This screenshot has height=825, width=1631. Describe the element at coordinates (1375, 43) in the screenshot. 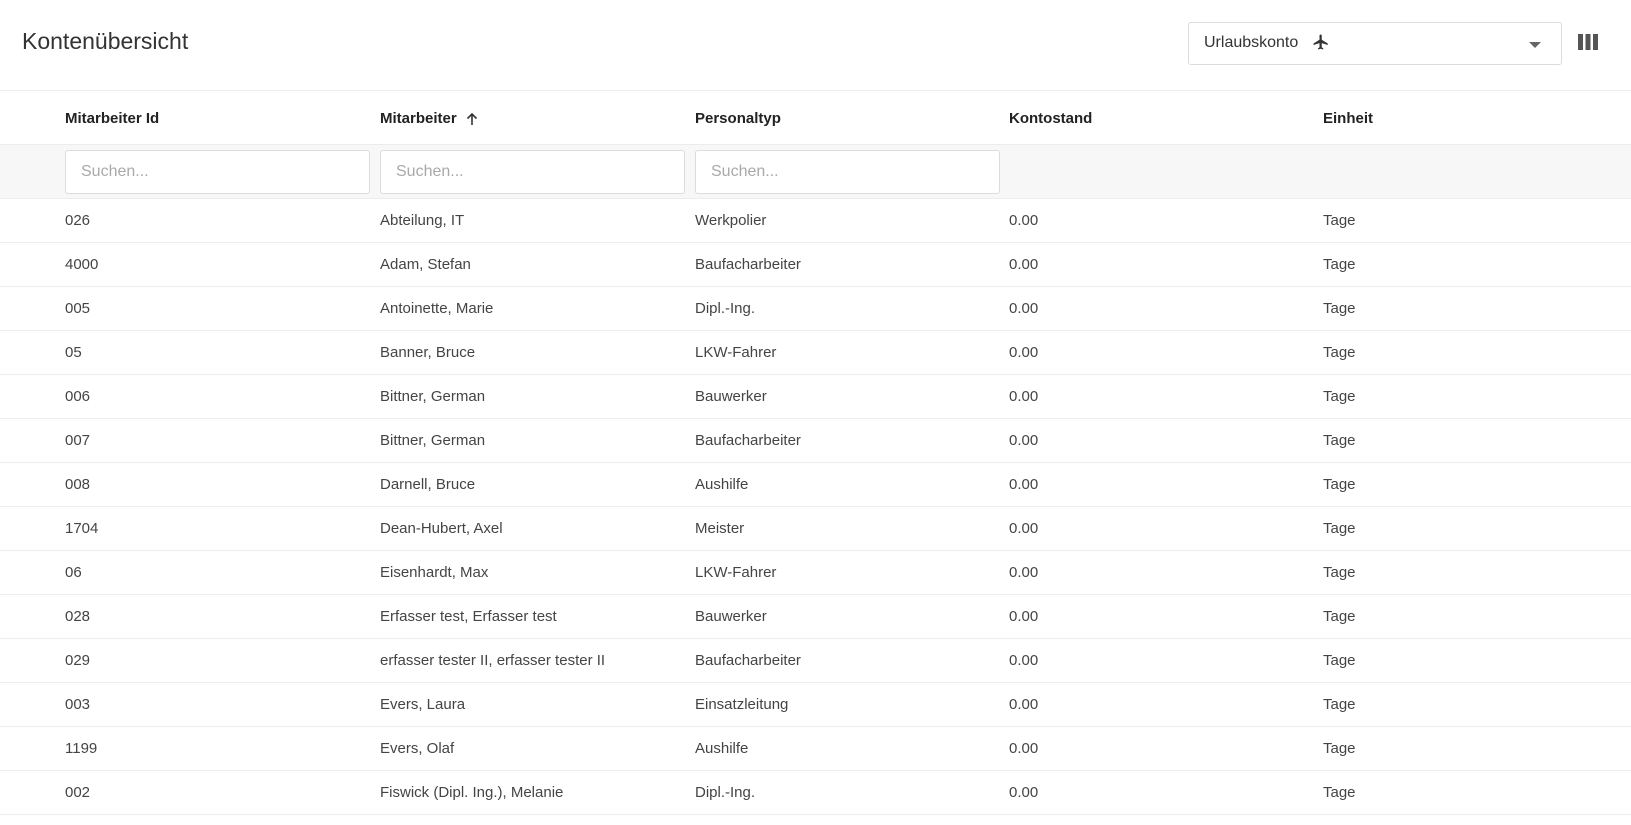

I see `account-type-select: Urlaubskonto` at that location.